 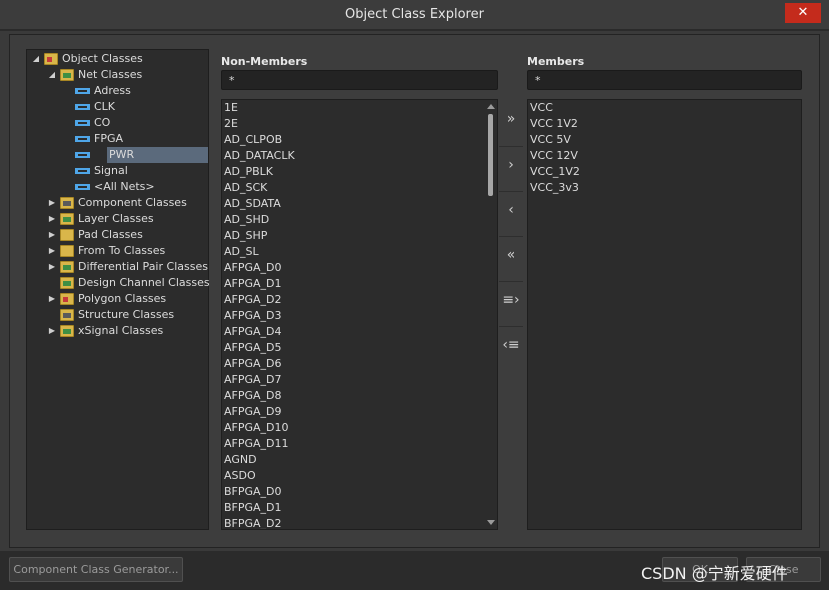 What do you see at coordinates (490, 155) in the screenshot?
I see `scroll-thumb` at bounding box center [490, 155].